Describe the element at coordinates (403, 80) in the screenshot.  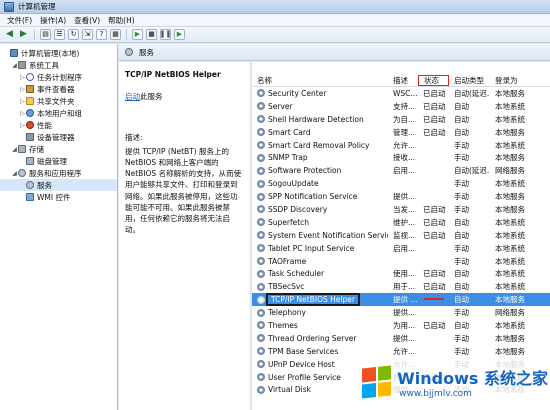
I see `column-description: 描述` at that location.